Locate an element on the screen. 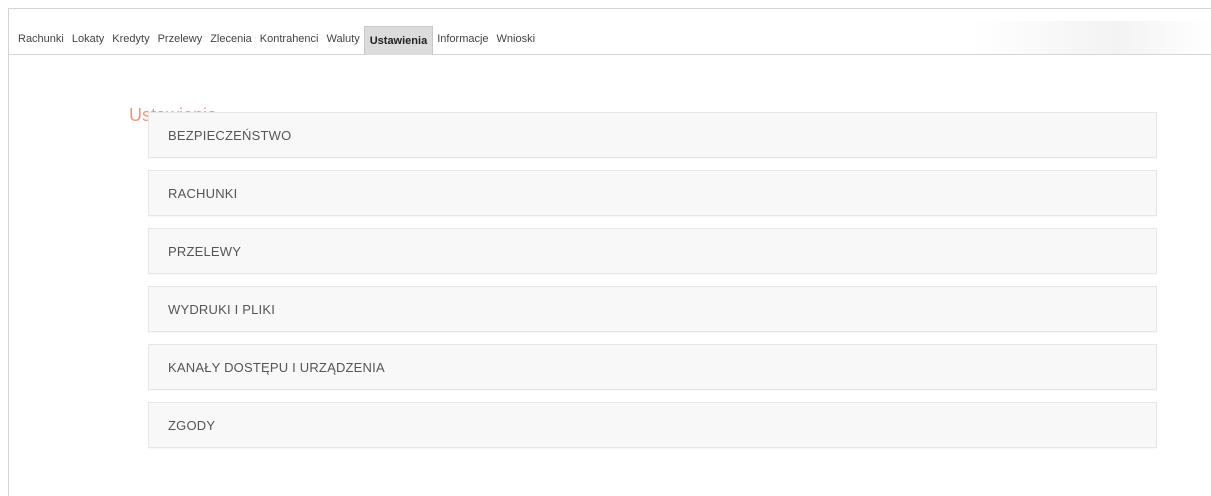  settings-item-zgody: ZGODY is located at coordinates (652, 425).